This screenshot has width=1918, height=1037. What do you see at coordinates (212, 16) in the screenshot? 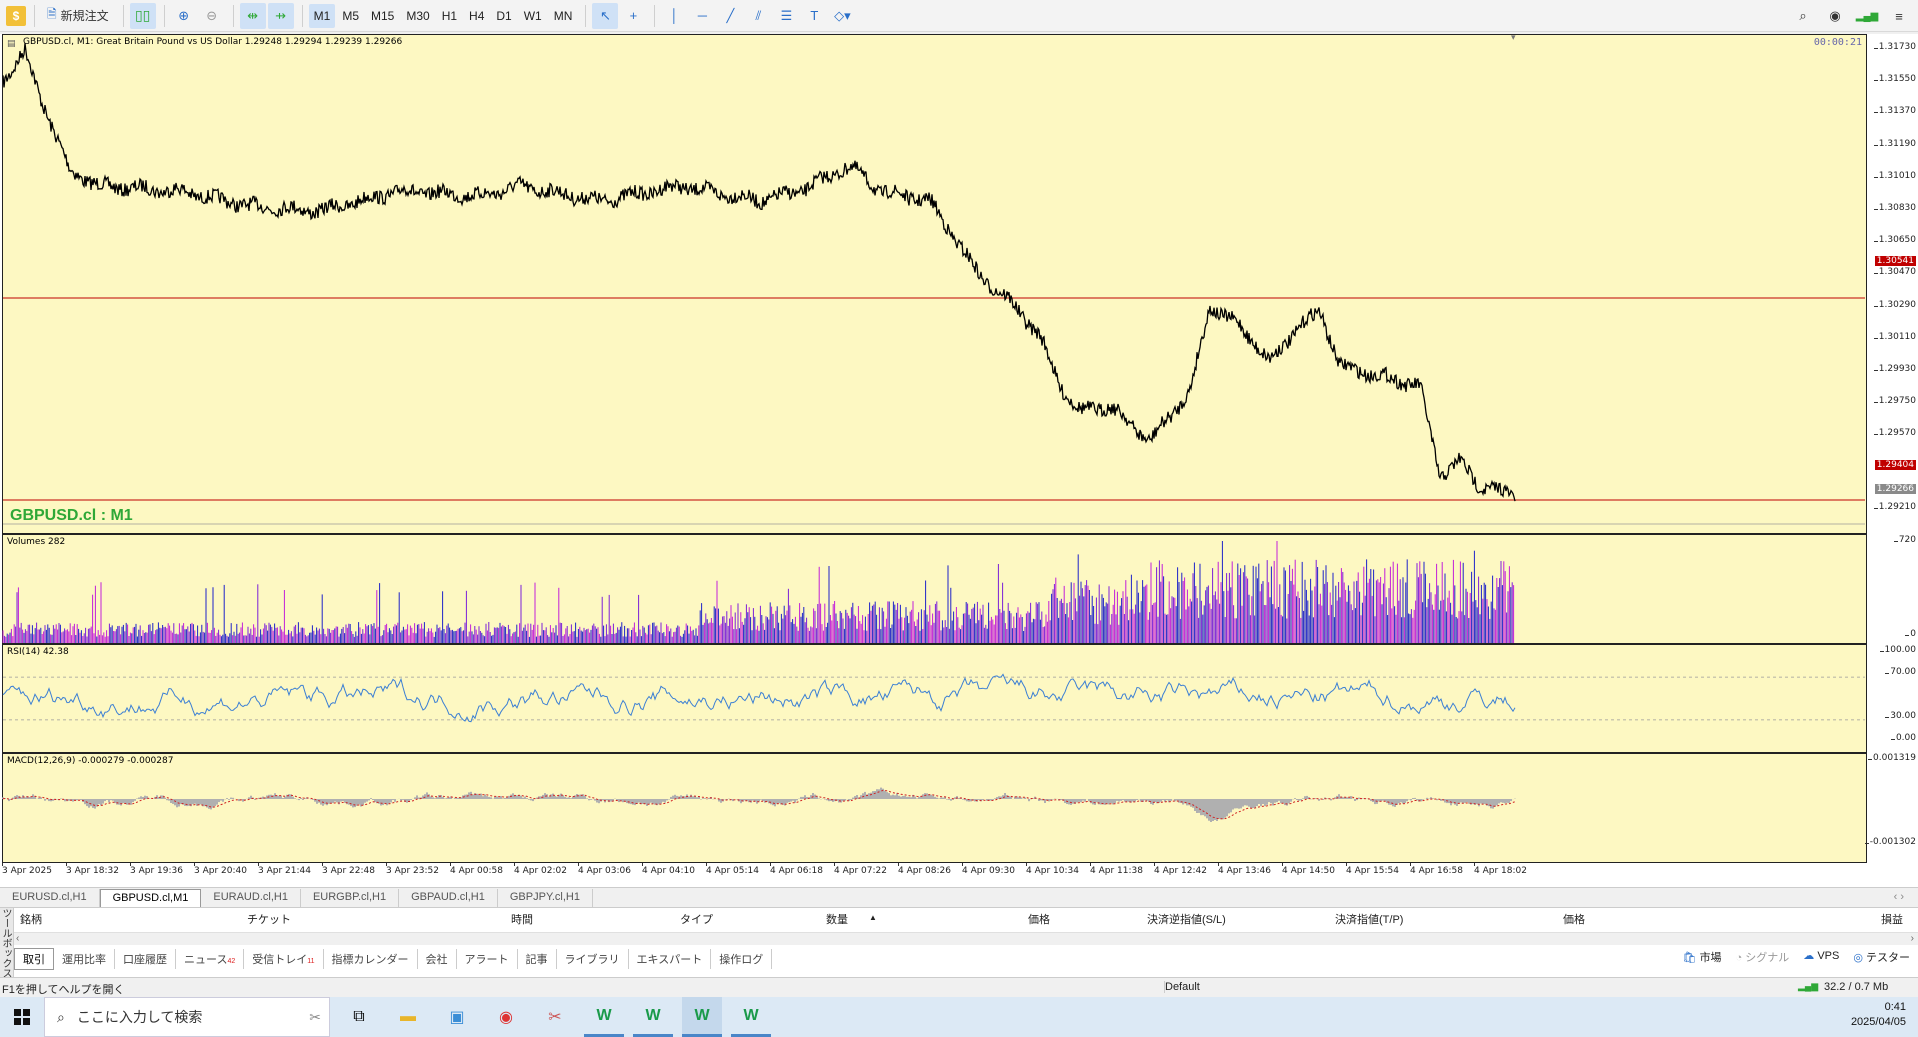
I see `zoom-out-icon: ⊖` at bounding box center [212, 16].